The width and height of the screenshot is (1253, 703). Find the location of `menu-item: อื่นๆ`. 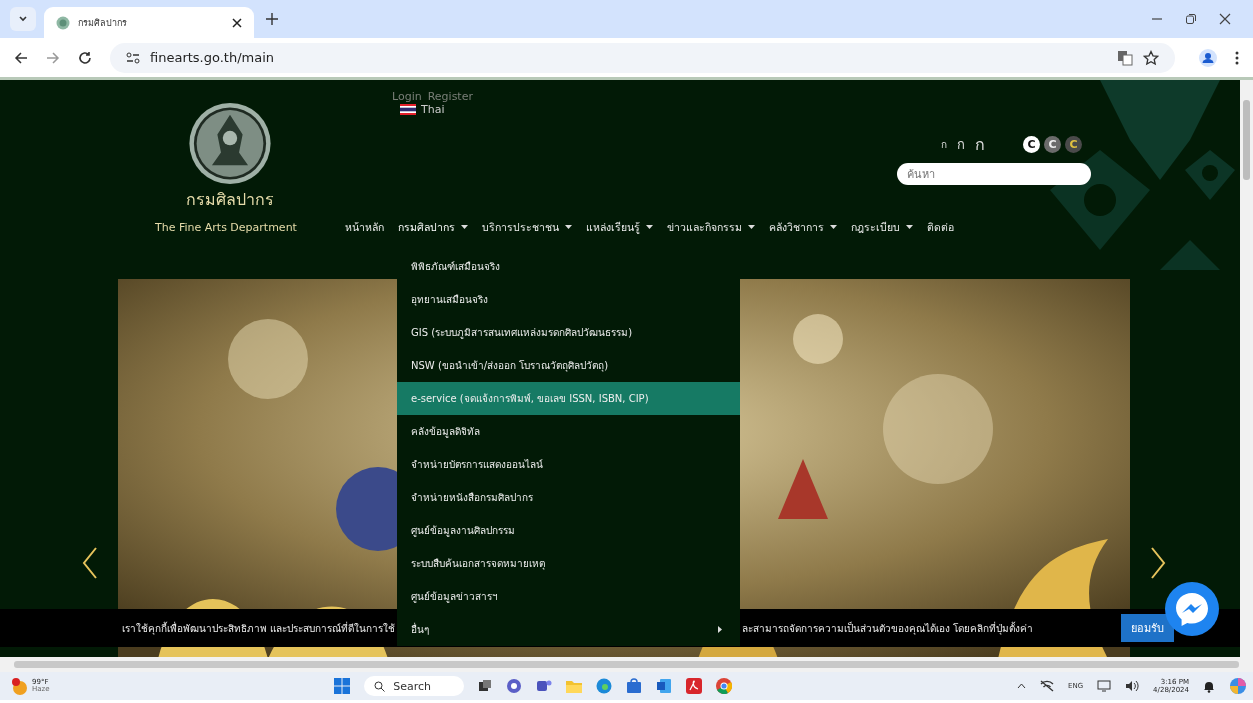

menu-item: อื่นๆ is located at coordinates (568, 629).